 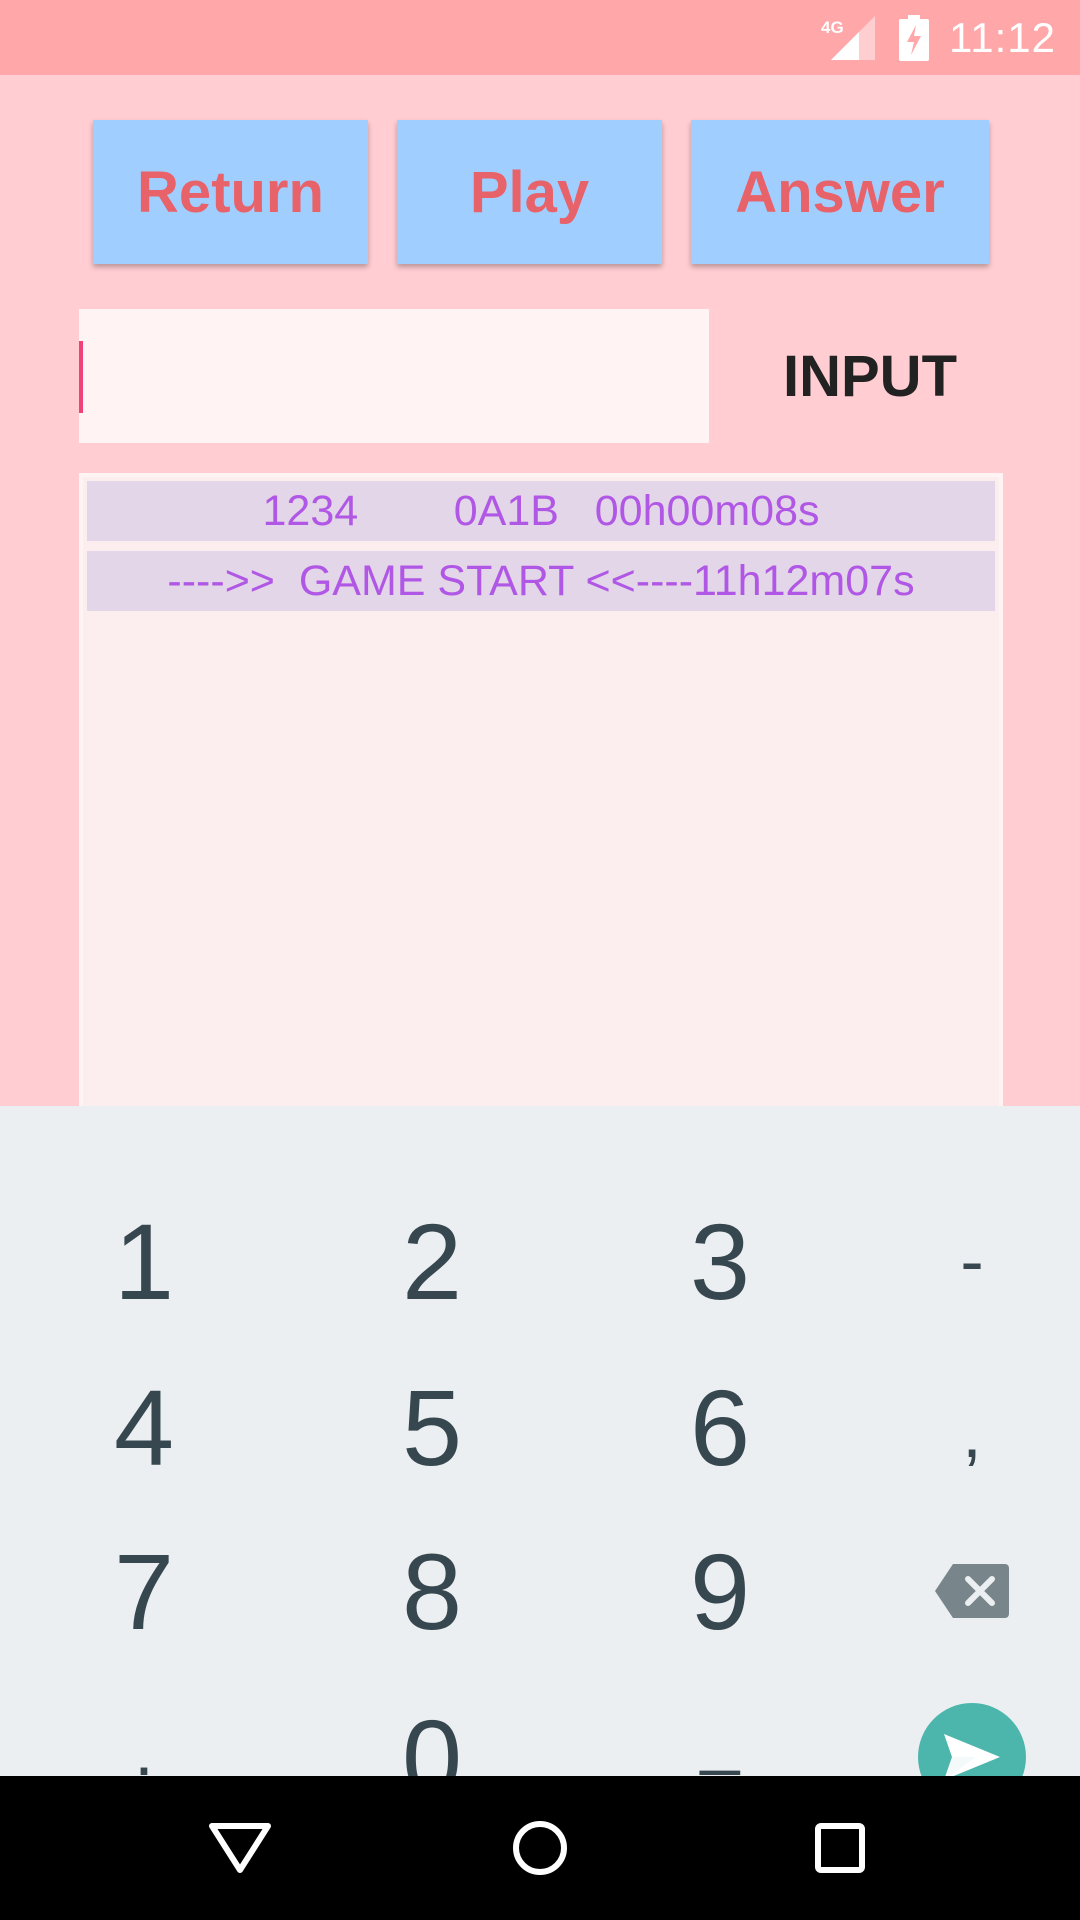 I want to click on recents-button, so click(x=840, y=1848).